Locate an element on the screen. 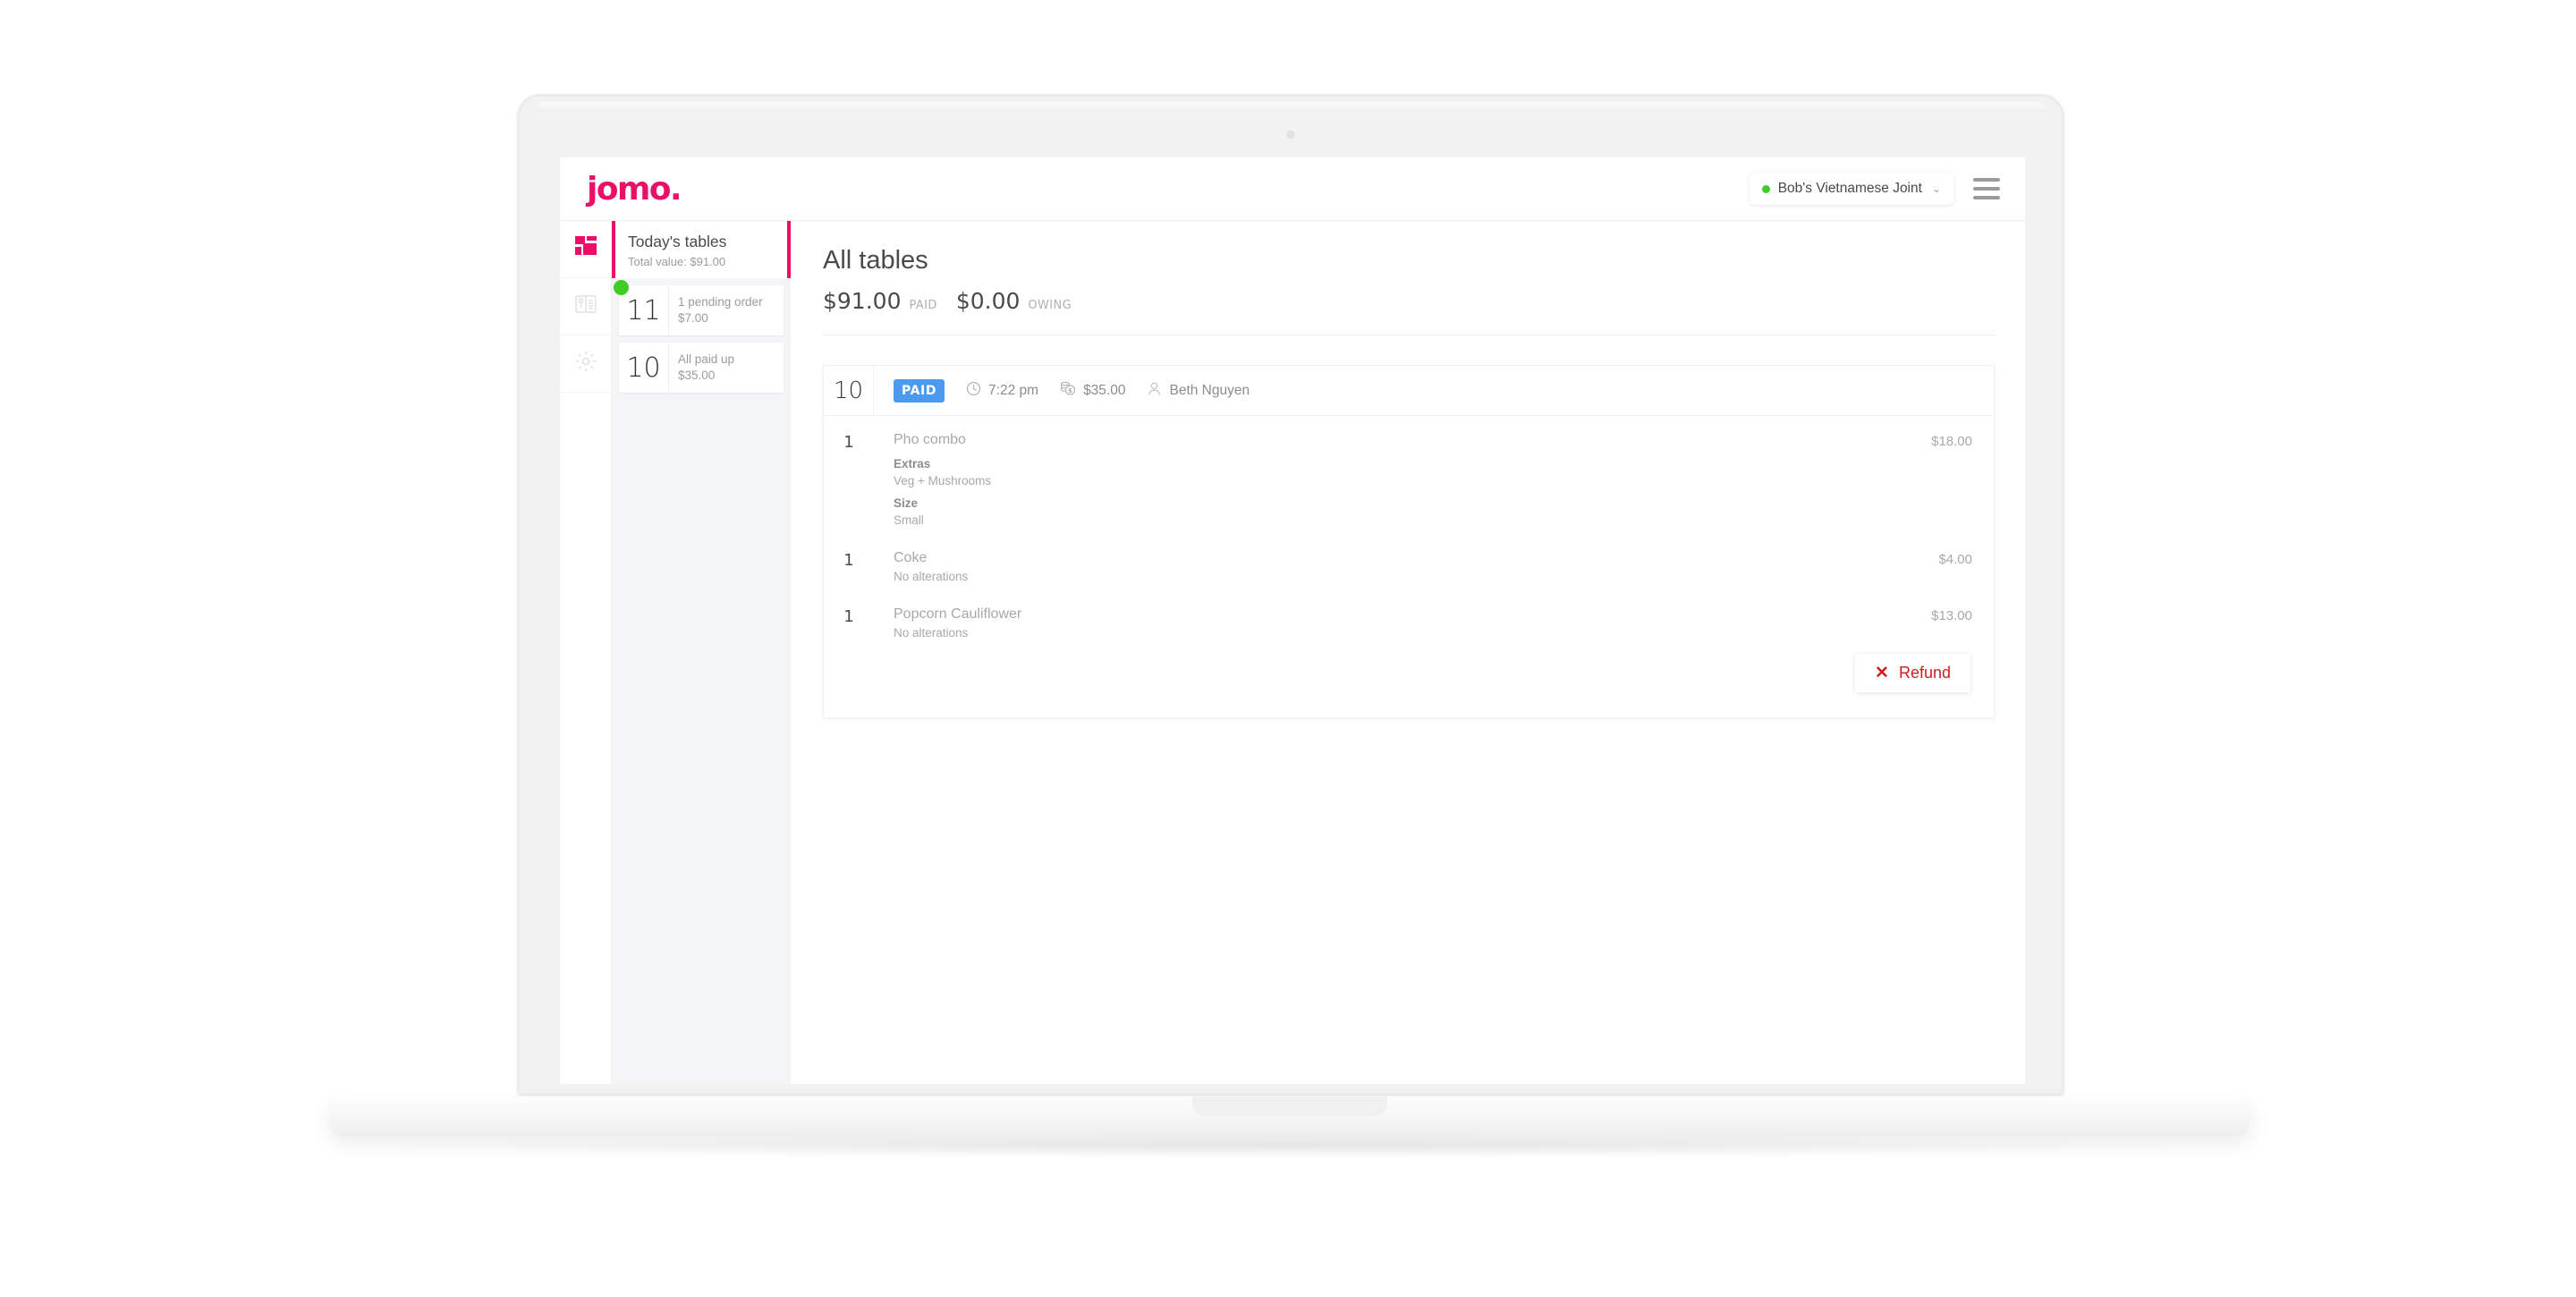 The width and height of the screenshot is (2576, 1297). venue-selector: Bob's Vietnamese Joint ⌄ is located at coordinates (1851, 189).